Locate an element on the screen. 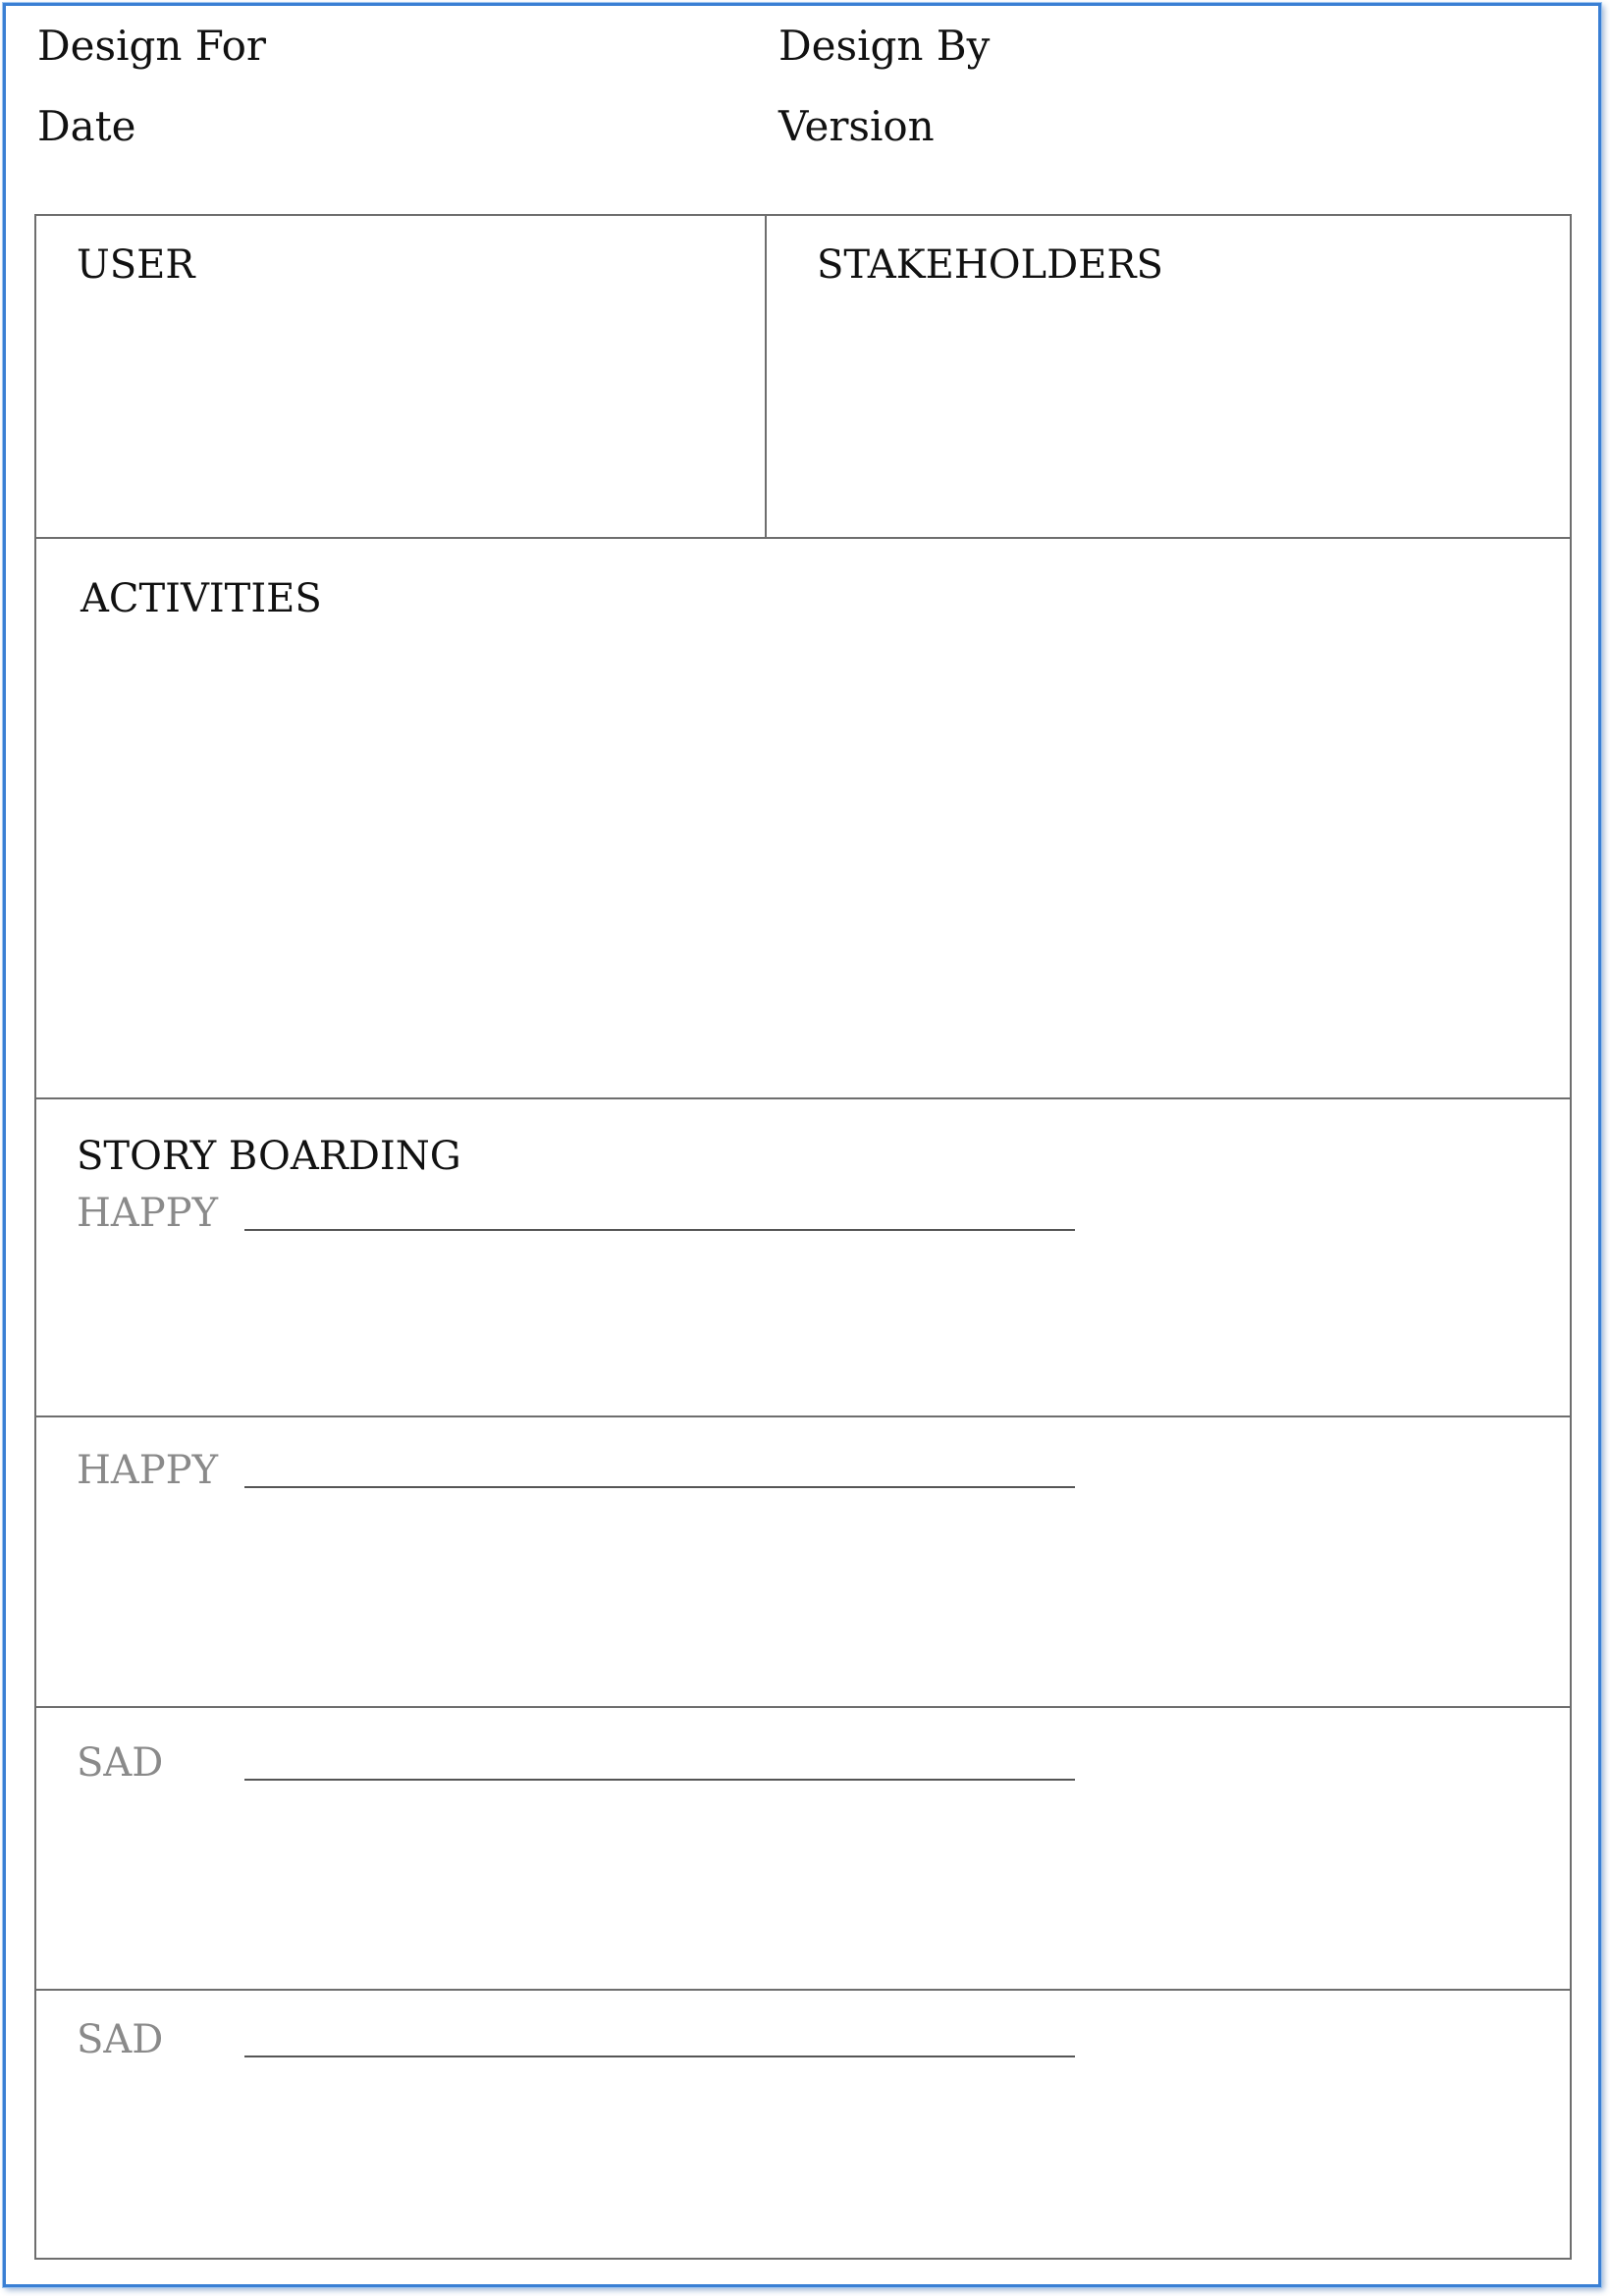 Image resolution: width=1610 pixels, height=2296 pixels. storyboard-row-4-line is located at coordinates (659, 2056).